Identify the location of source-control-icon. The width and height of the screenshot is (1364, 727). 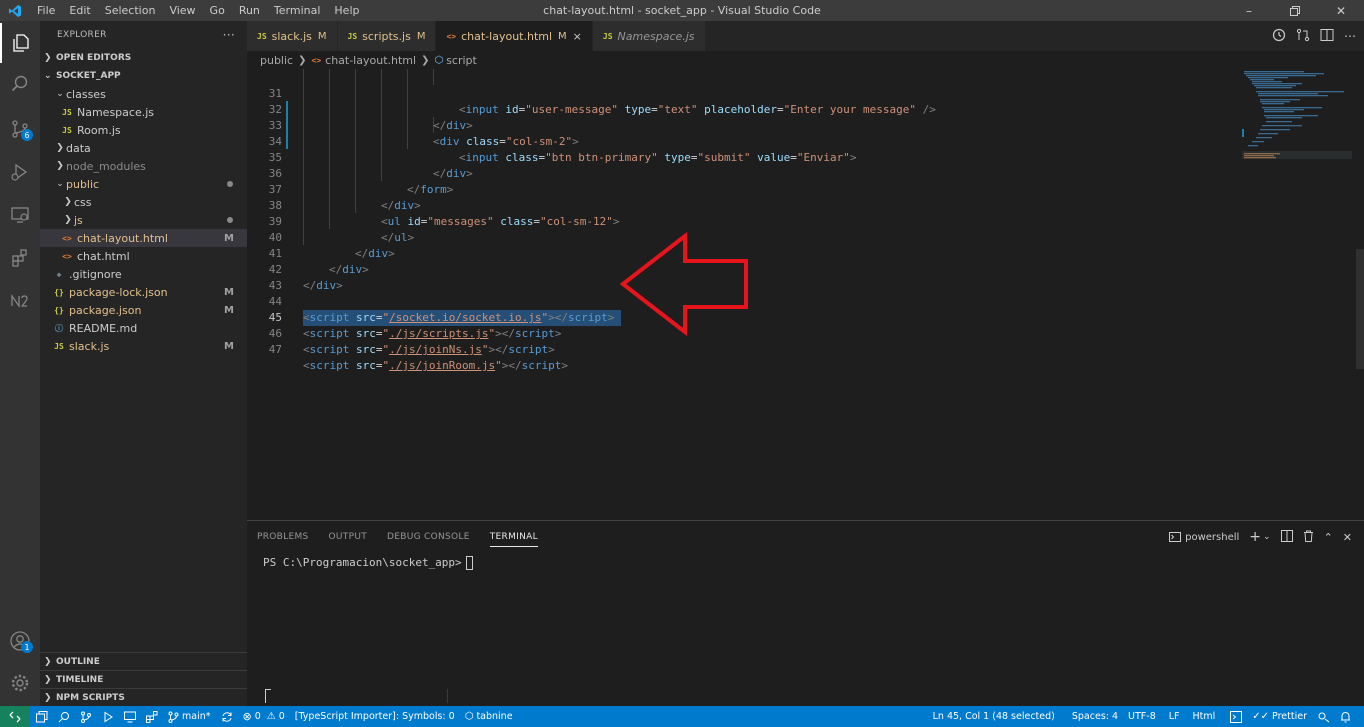
(86, 717).